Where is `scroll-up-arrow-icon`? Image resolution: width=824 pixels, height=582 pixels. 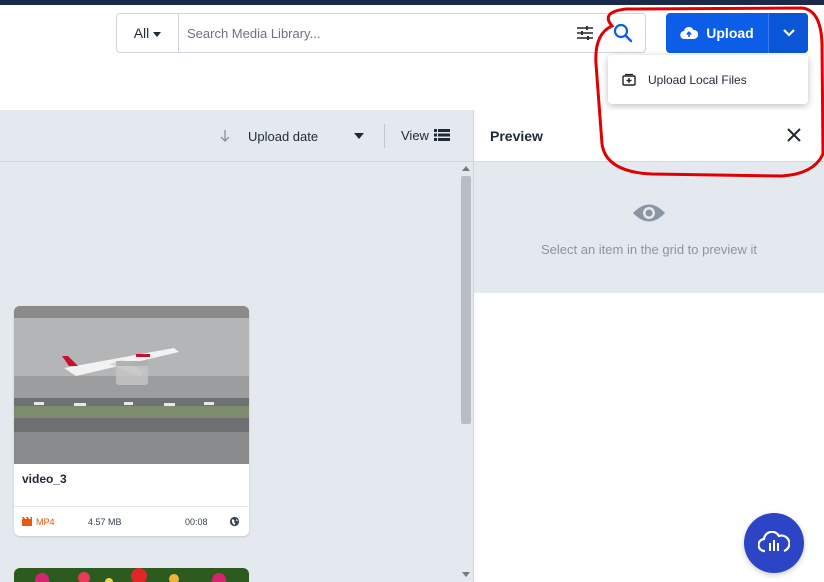 scroll-up-arrow-icon is located at coordinates (466, 168).